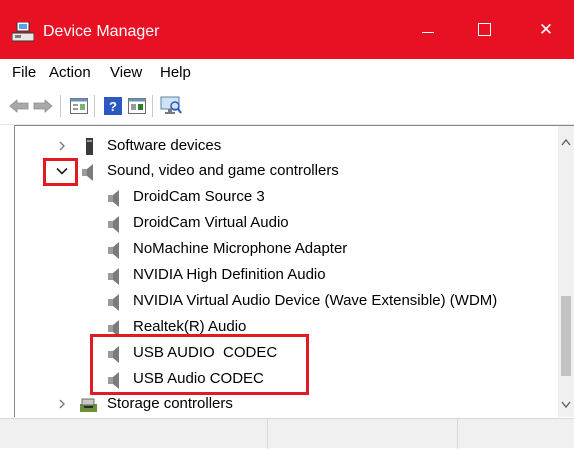  Describe the element at coordinates (566, 271) in the screenshot. I see `vertical-scrollbar` at that location.